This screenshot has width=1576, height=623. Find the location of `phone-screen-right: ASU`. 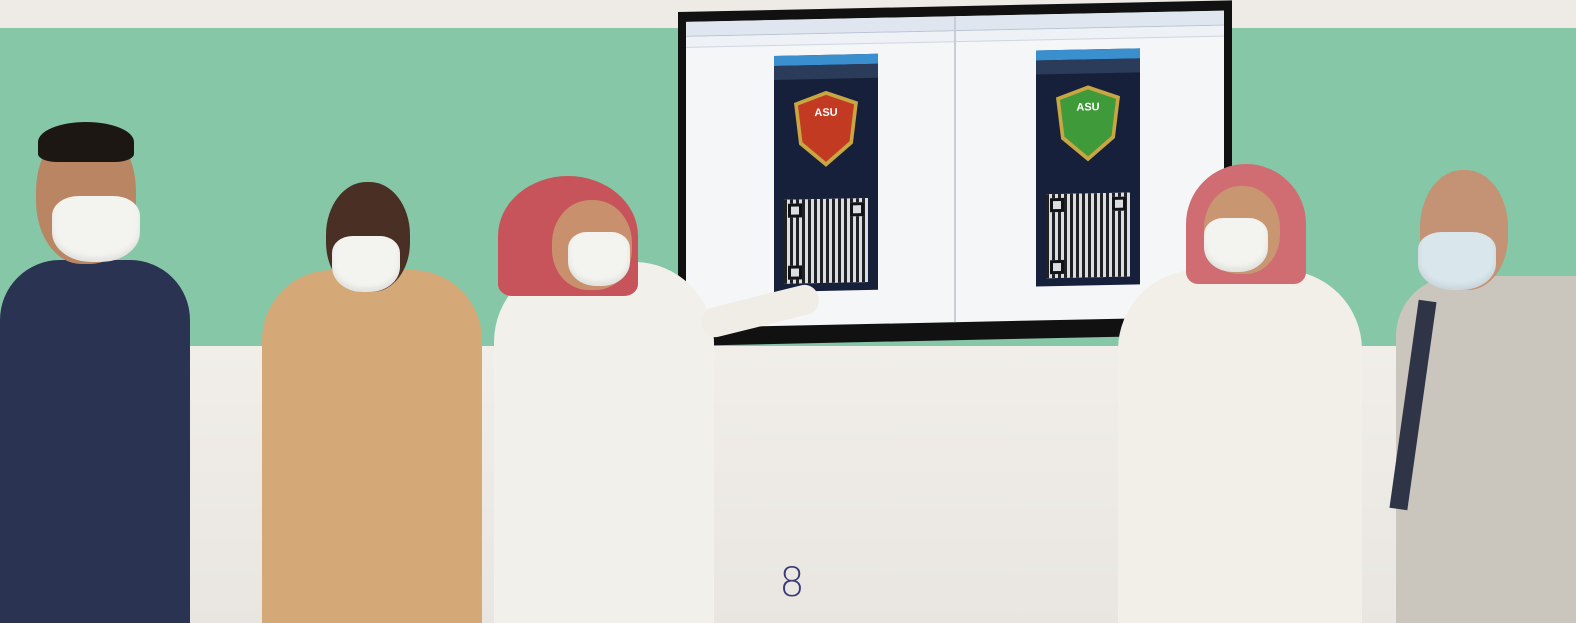

phone-screen-right: ASU is located at coordinates (1088, 167).